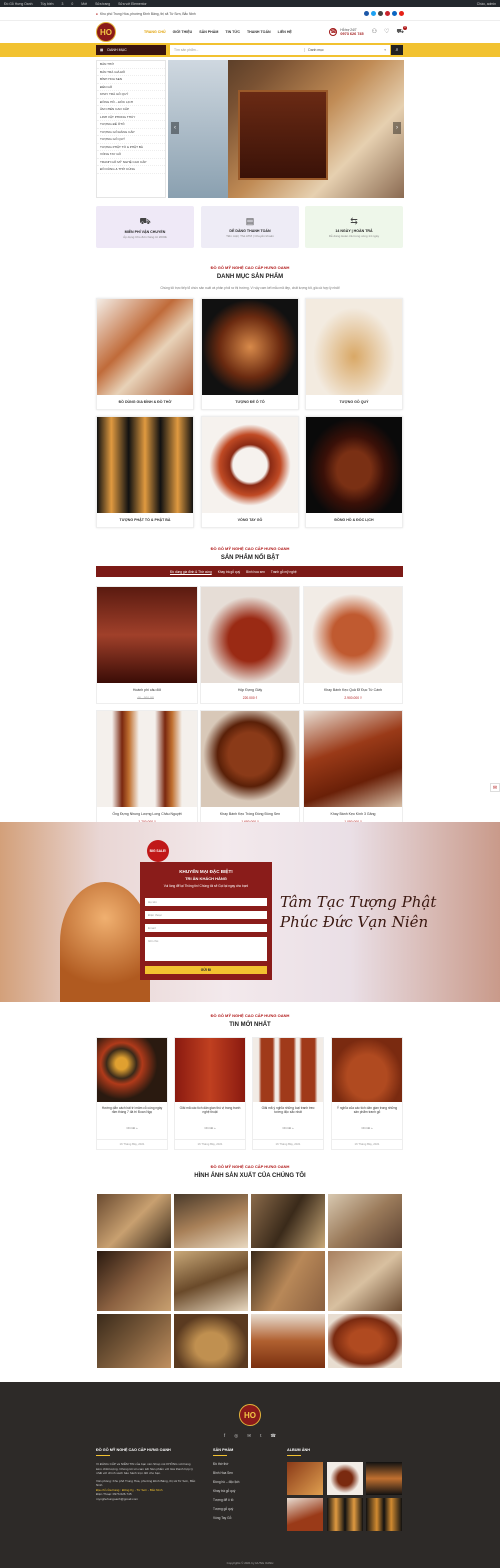  Describe the element at coordinates (285, 32) in the screenshot. I see `nav-contact: LIÊN HỆ` at that location.